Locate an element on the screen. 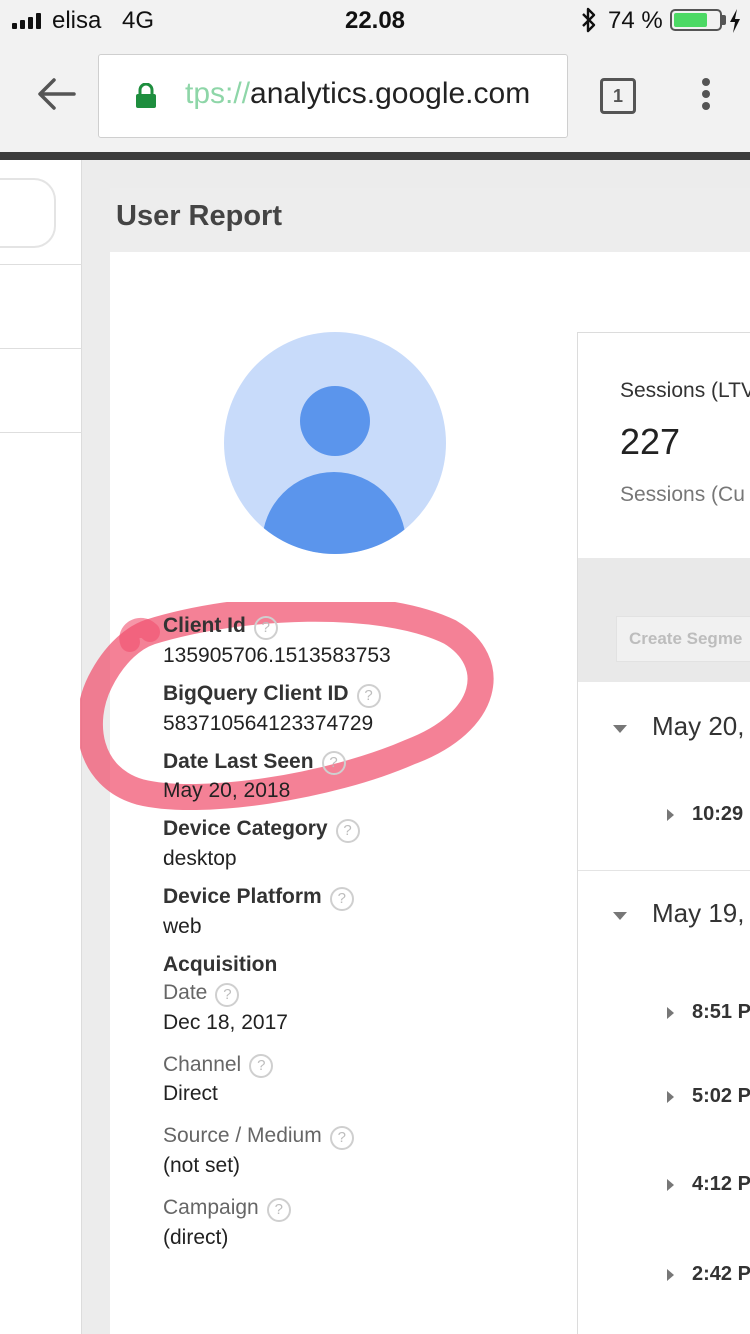 The image size is (750, 1334). segment-toolbar: Create Segme is located at coordinates (664, 620).